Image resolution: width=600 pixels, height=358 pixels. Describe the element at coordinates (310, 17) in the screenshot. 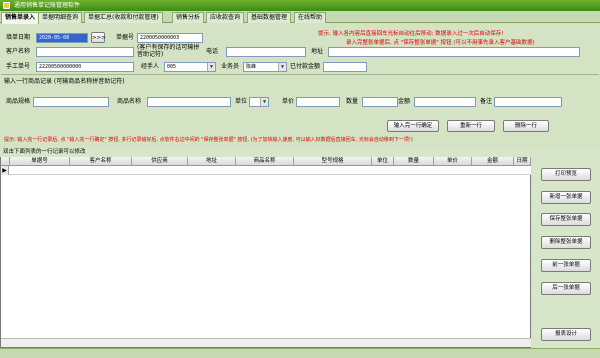

I see `tab-online-help: 在线帮助` at that location.